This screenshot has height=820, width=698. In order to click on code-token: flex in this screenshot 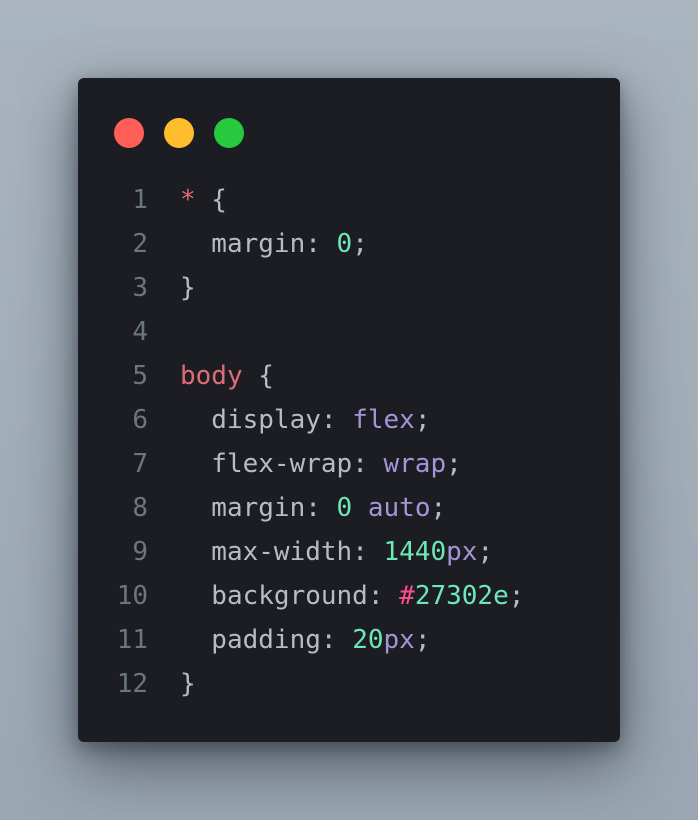, I will do `click(383, 420)`.